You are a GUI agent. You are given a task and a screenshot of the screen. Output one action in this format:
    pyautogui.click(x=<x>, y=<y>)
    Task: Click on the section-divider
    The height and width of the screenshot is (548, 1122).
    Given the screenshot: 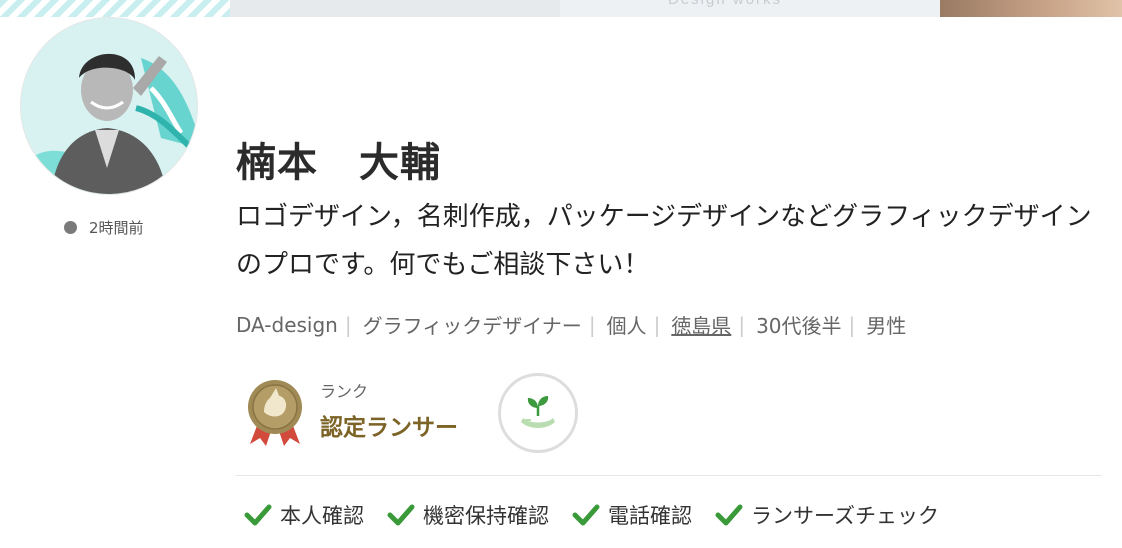 What is the action you would take?
    pyautogui.click(x=669, y=475)
    